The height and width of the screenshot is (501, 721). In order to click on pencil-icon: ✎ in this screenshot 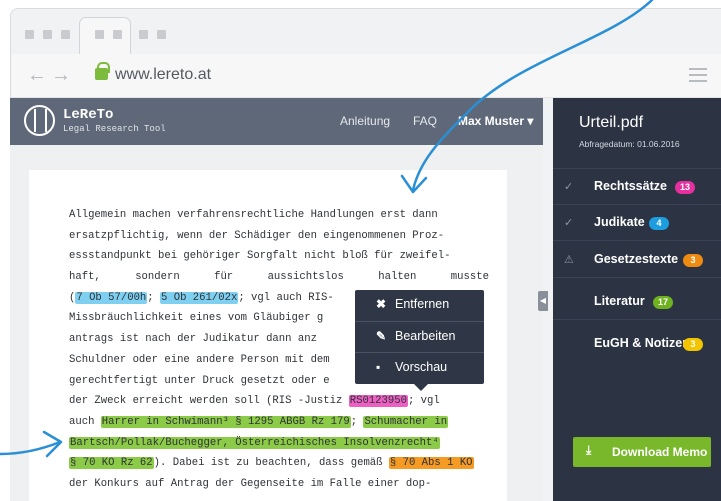, I will do `click(381, 336)`.